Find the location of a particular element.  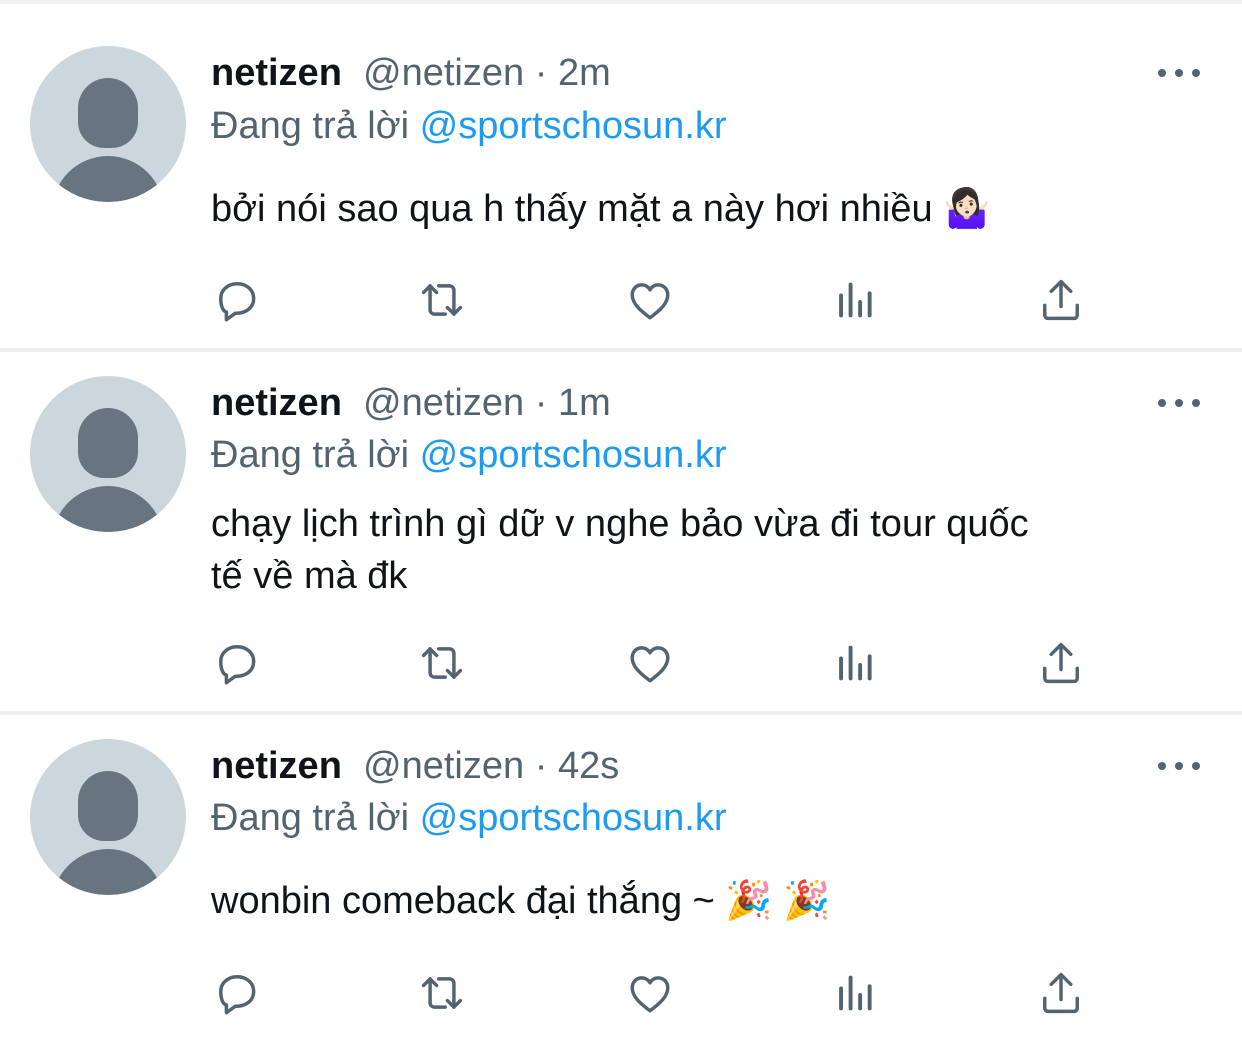

tweet-header: netizen @netizen · 42s is located at coordinates (415, 766).